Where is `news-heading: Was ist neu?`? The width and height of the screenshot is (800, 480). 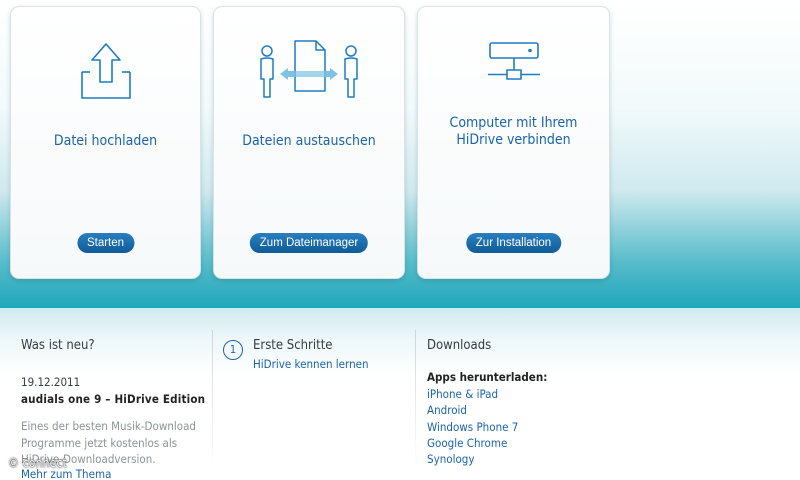 news-heading: Was ist neu? is located at coordinates (58, 345).